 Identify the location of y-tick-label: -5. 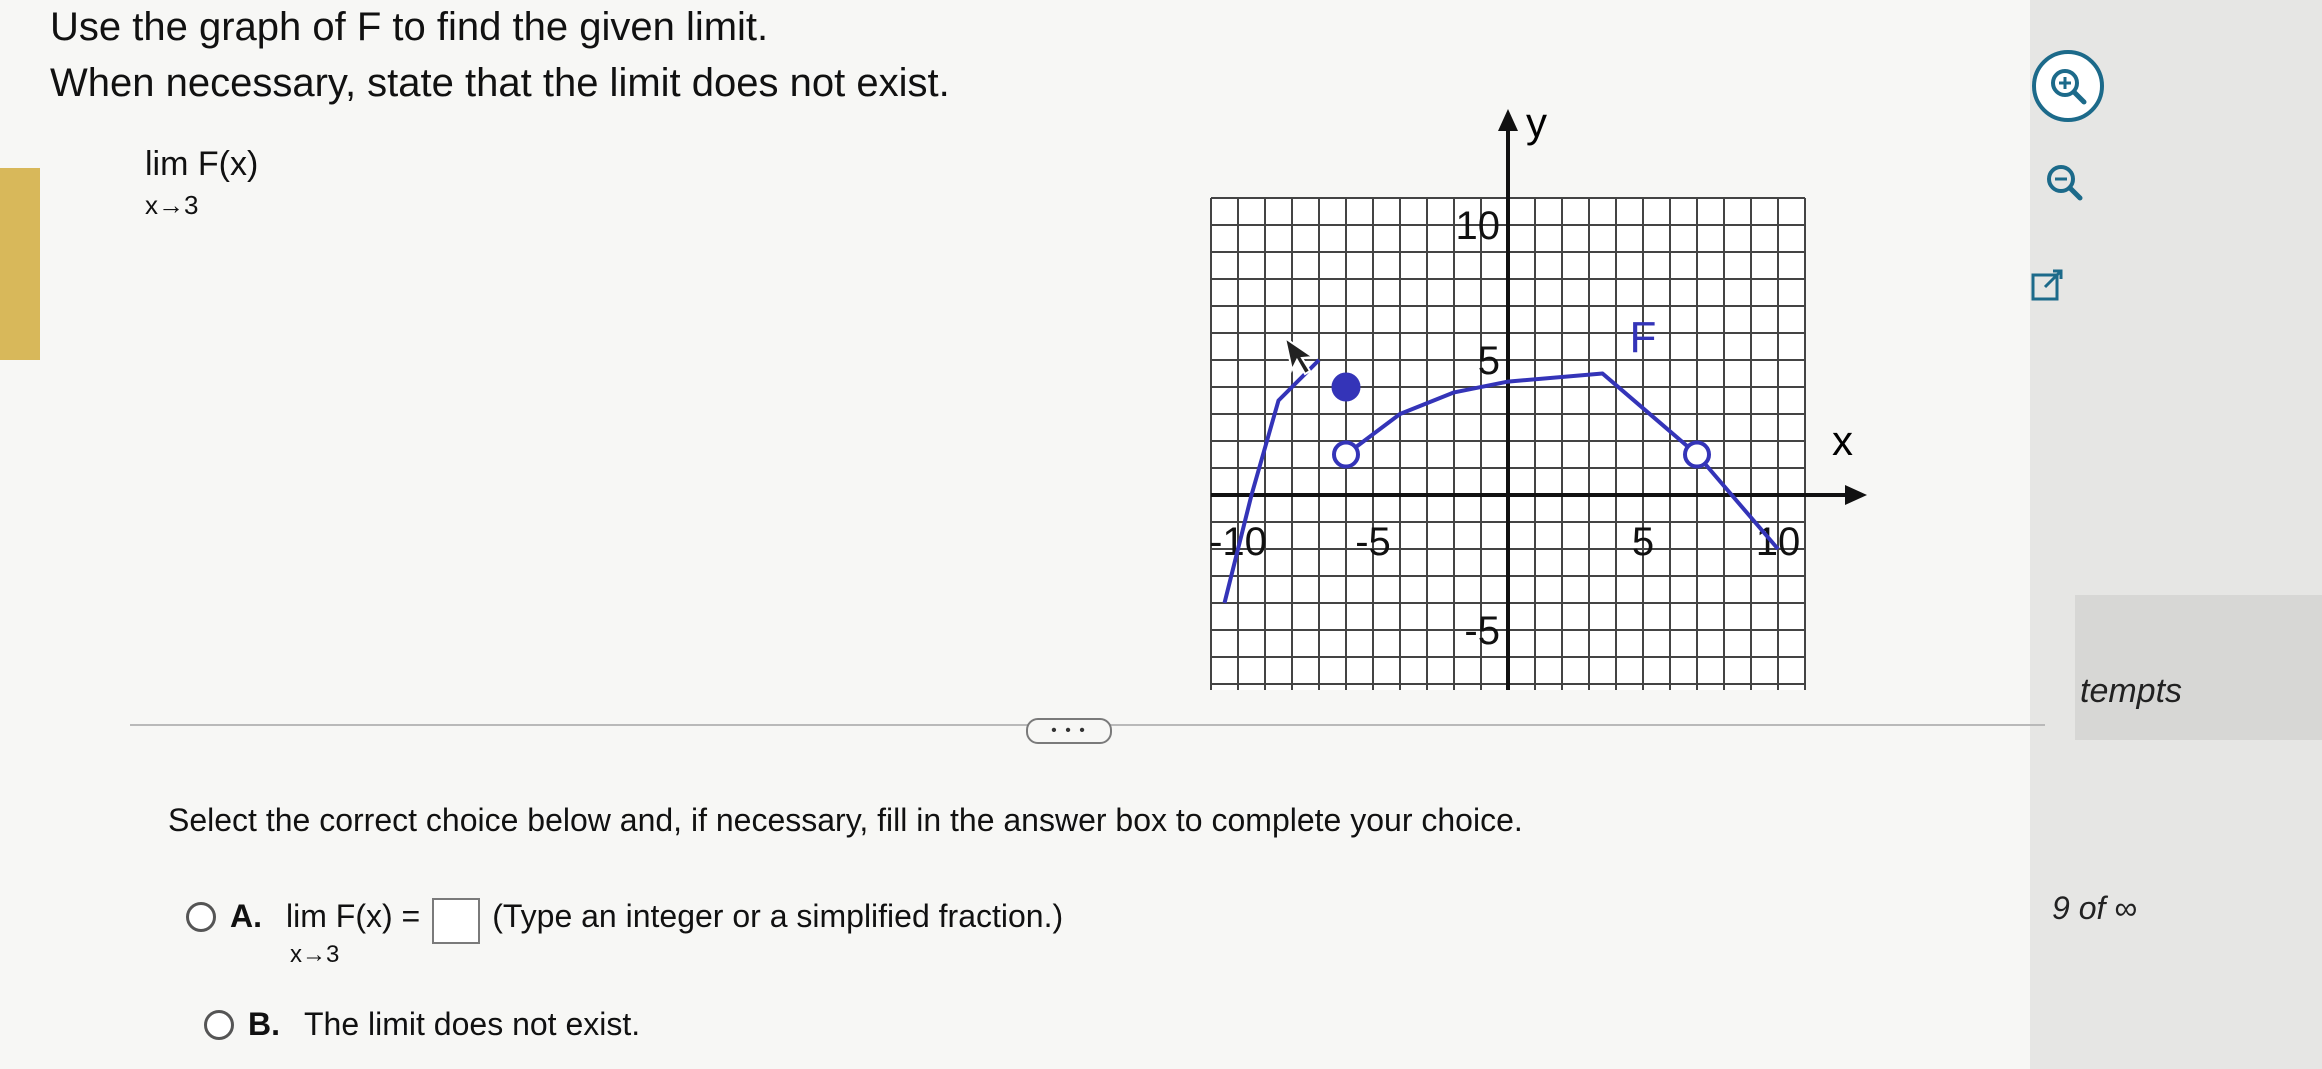
(1482, 631).